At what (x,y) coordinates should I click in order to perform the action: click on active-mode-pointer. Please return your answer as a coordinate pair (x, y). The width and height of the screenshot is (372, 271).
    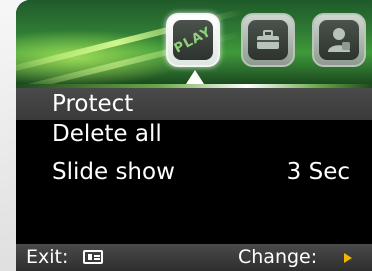
    Looking at the image, I should click on (195, 77).